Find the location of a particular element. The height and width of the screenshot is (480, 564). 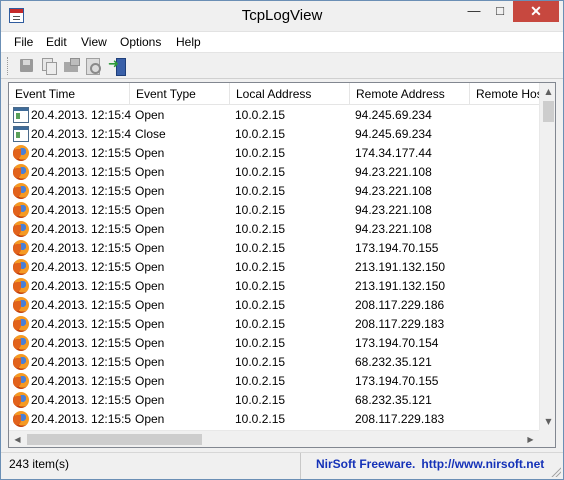

minimize-button: — is located at coordinates (474, 11).